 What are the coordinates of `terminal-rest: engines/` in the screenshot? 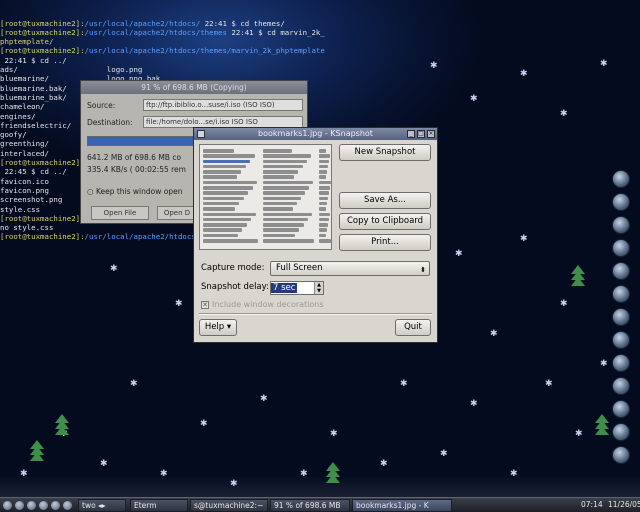 It's located at (18, 116).